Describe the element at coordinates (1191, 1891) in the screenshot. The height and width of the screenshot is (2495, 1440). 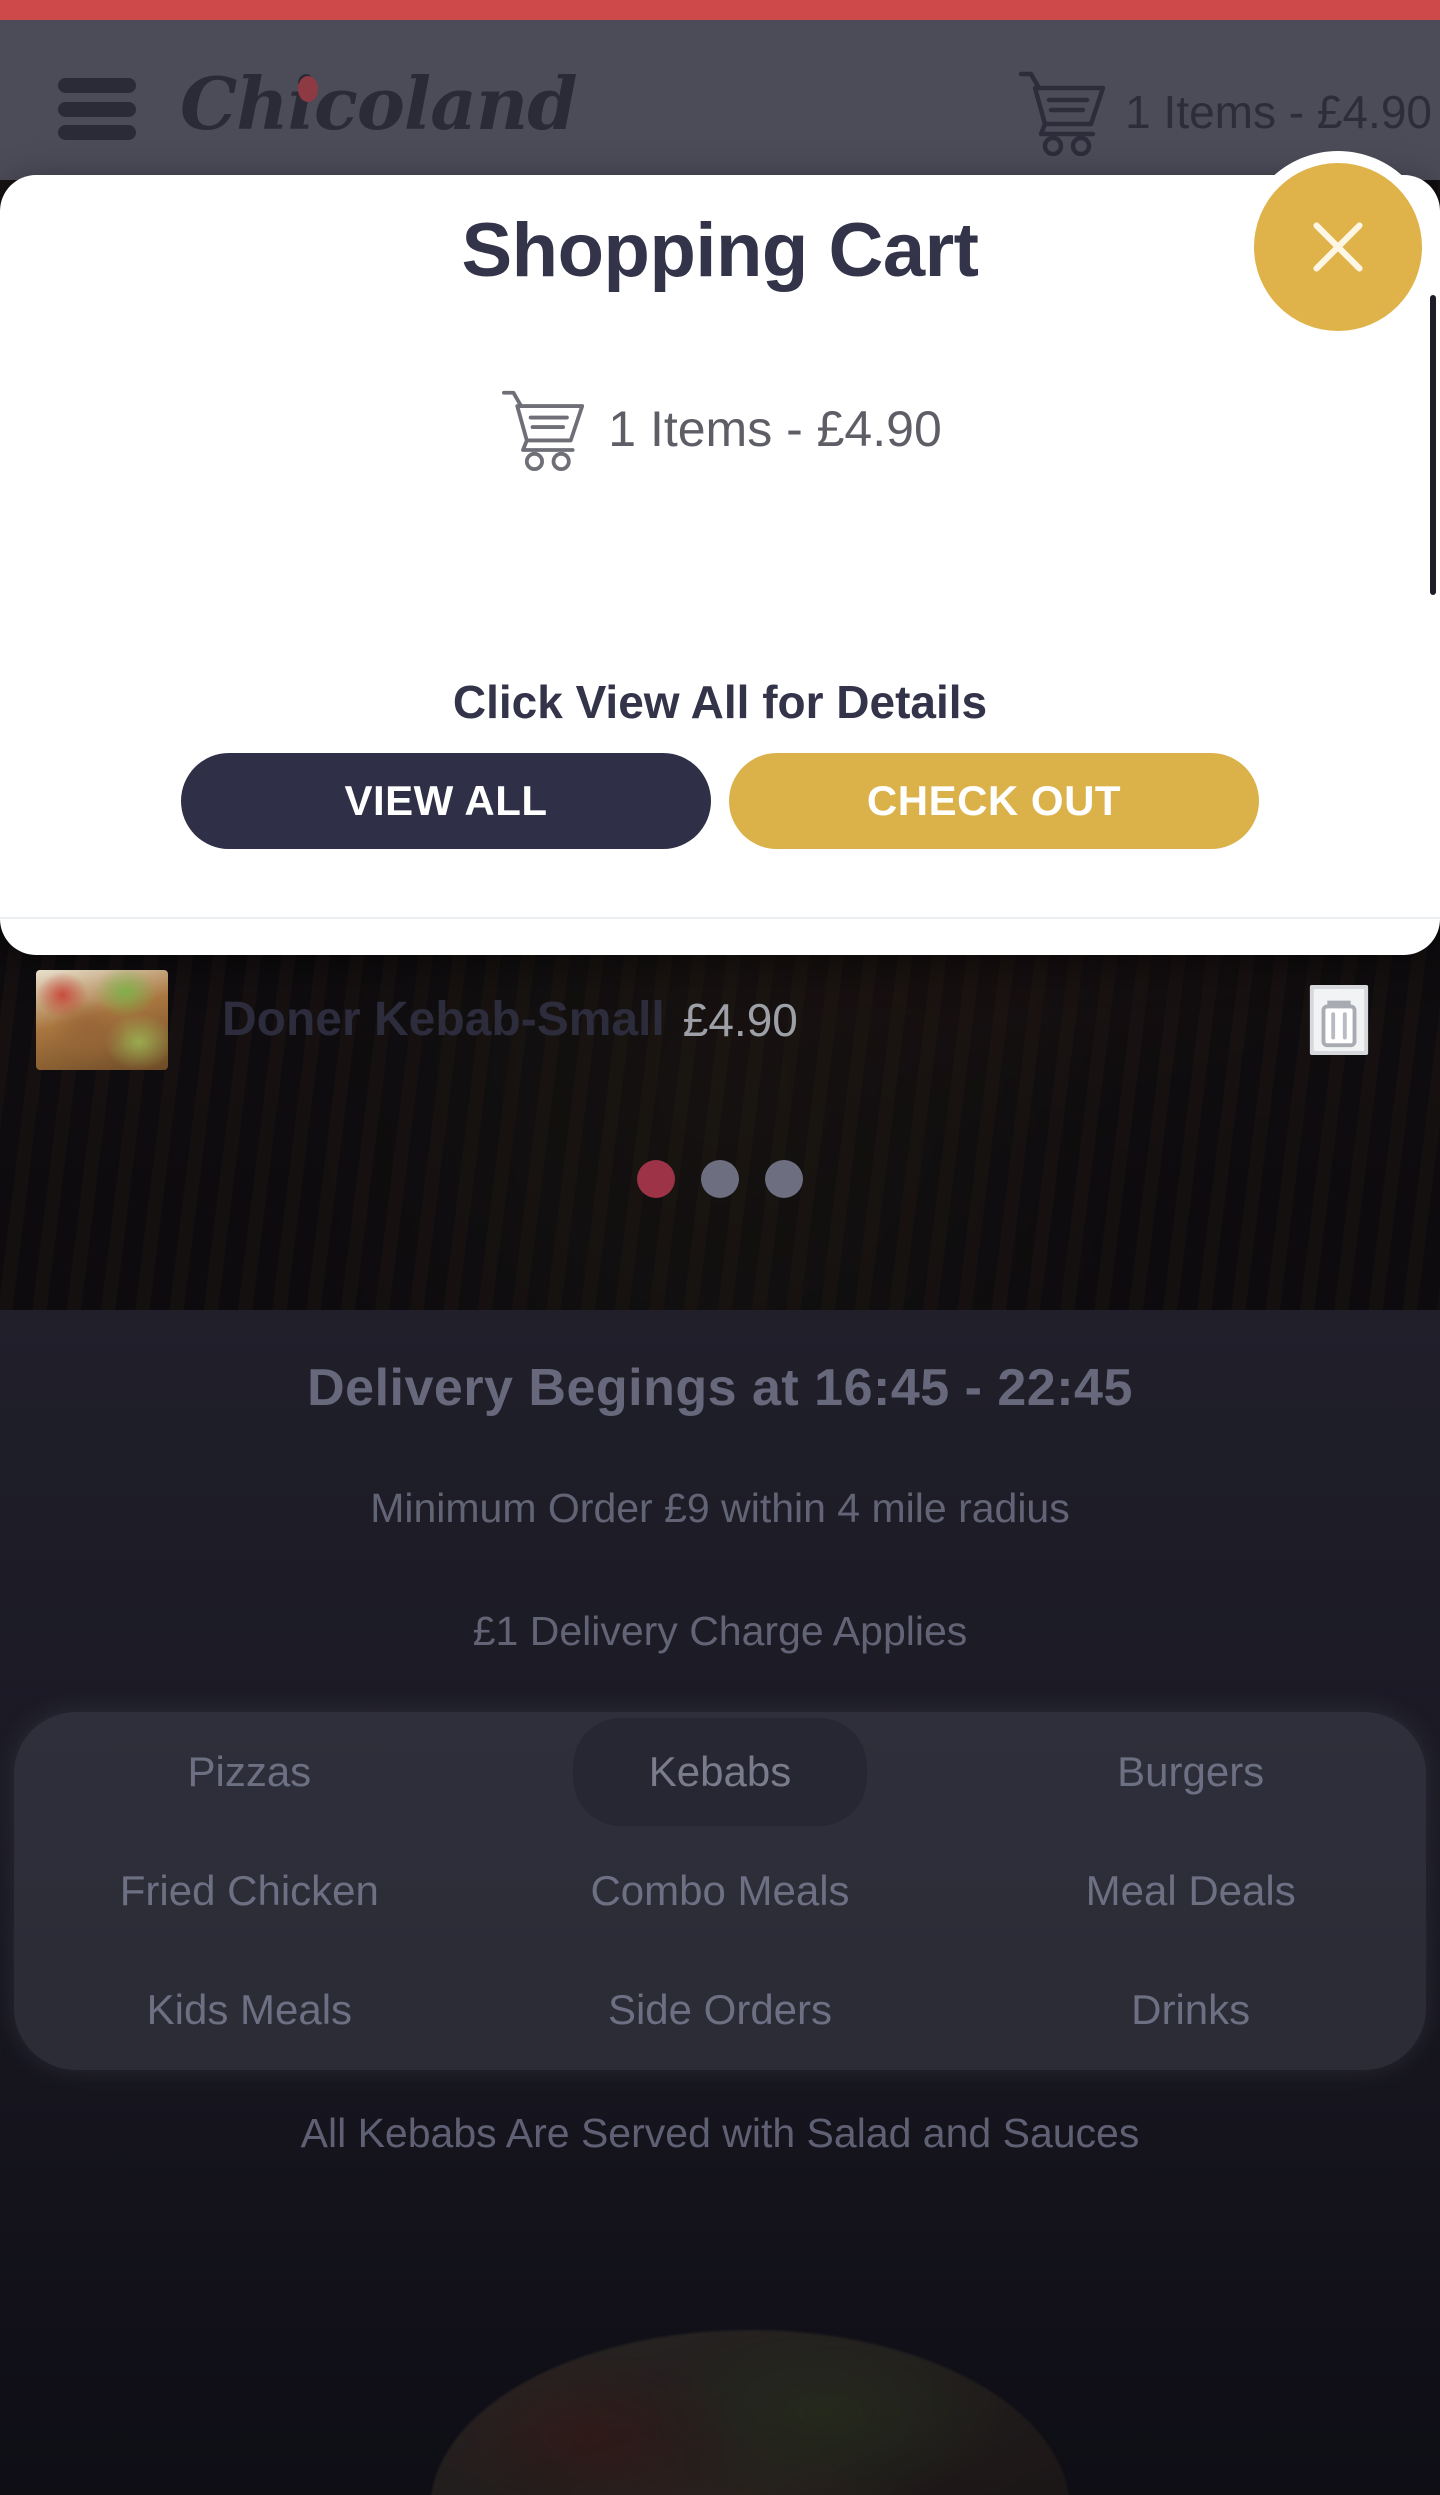
I see `category-button-meal-deals: Meal Deals` at that location.